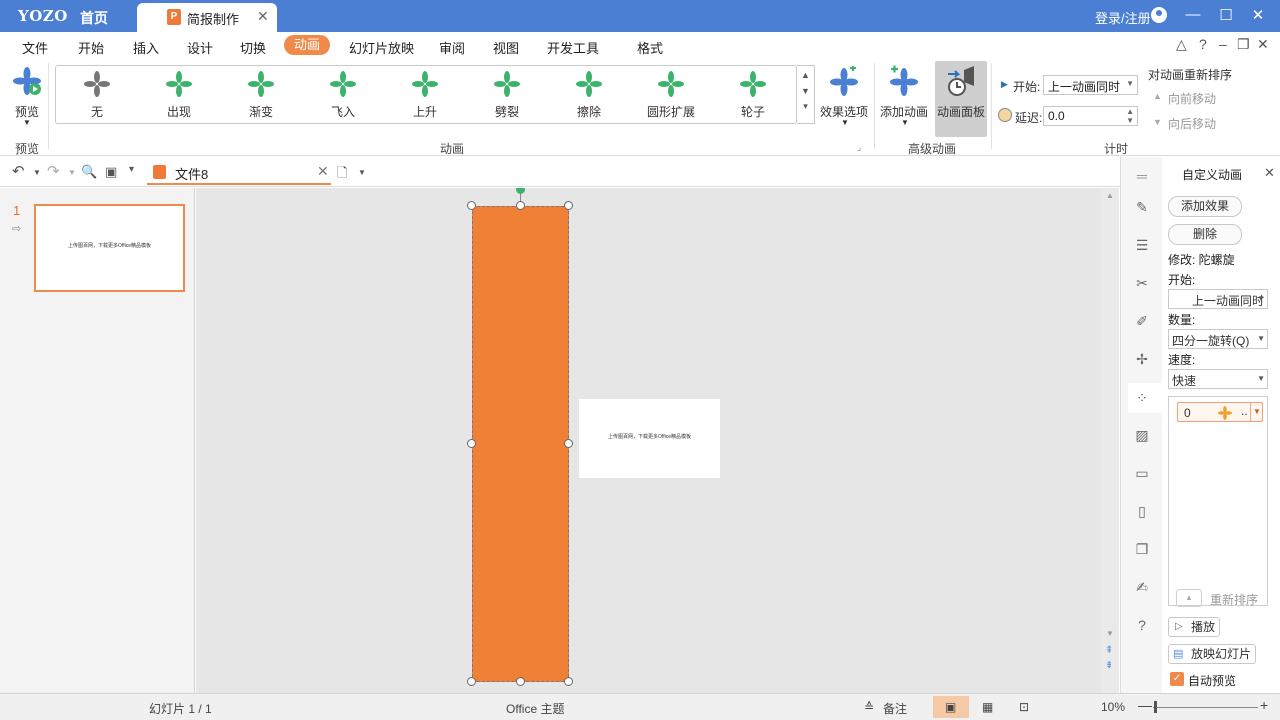  Describe the element at coordinates (1205, 234) in the screenshot. I see `delete-button: 删除` at that location.